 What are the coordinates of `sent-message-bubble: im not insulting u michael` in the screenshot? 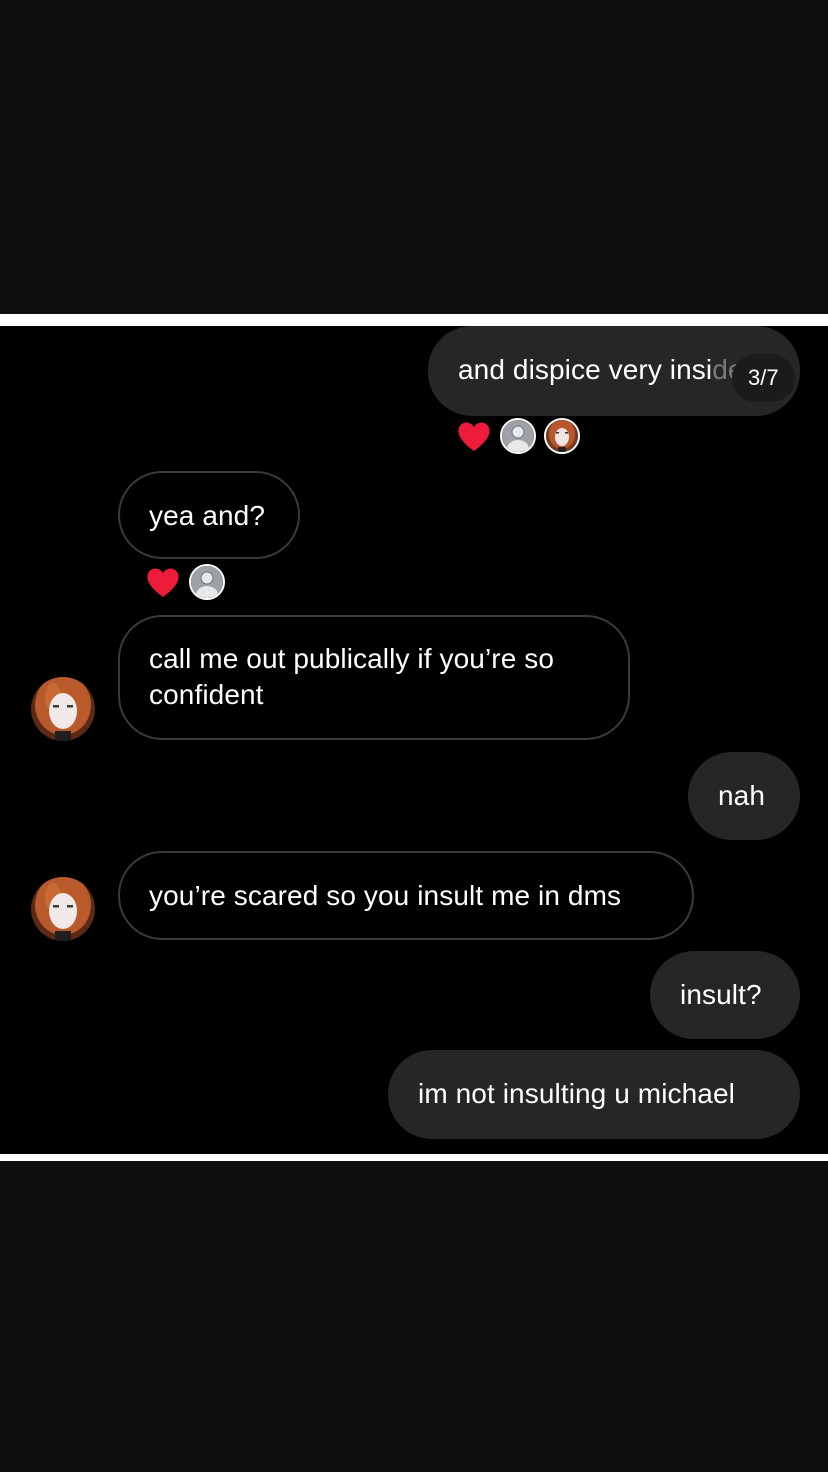 It's located at (594, 1094).